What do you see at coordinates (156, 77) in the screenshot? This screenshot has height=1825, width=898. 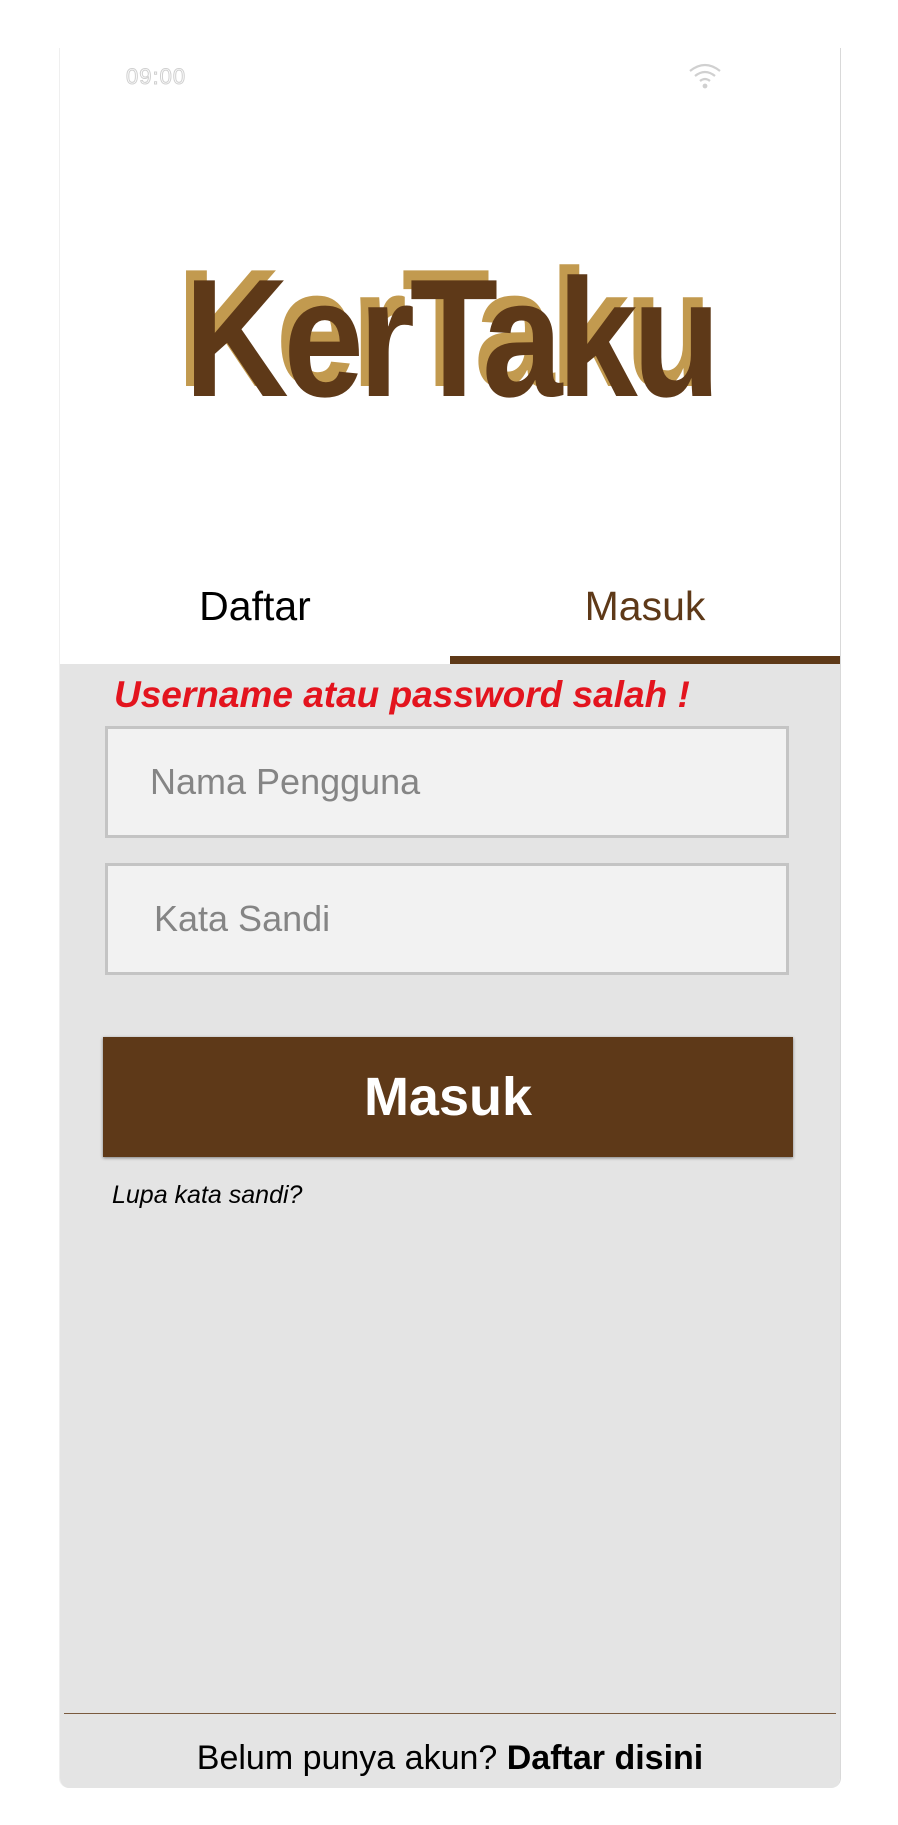 I see `status-time: 09:00` at bounding box center [156, 77].